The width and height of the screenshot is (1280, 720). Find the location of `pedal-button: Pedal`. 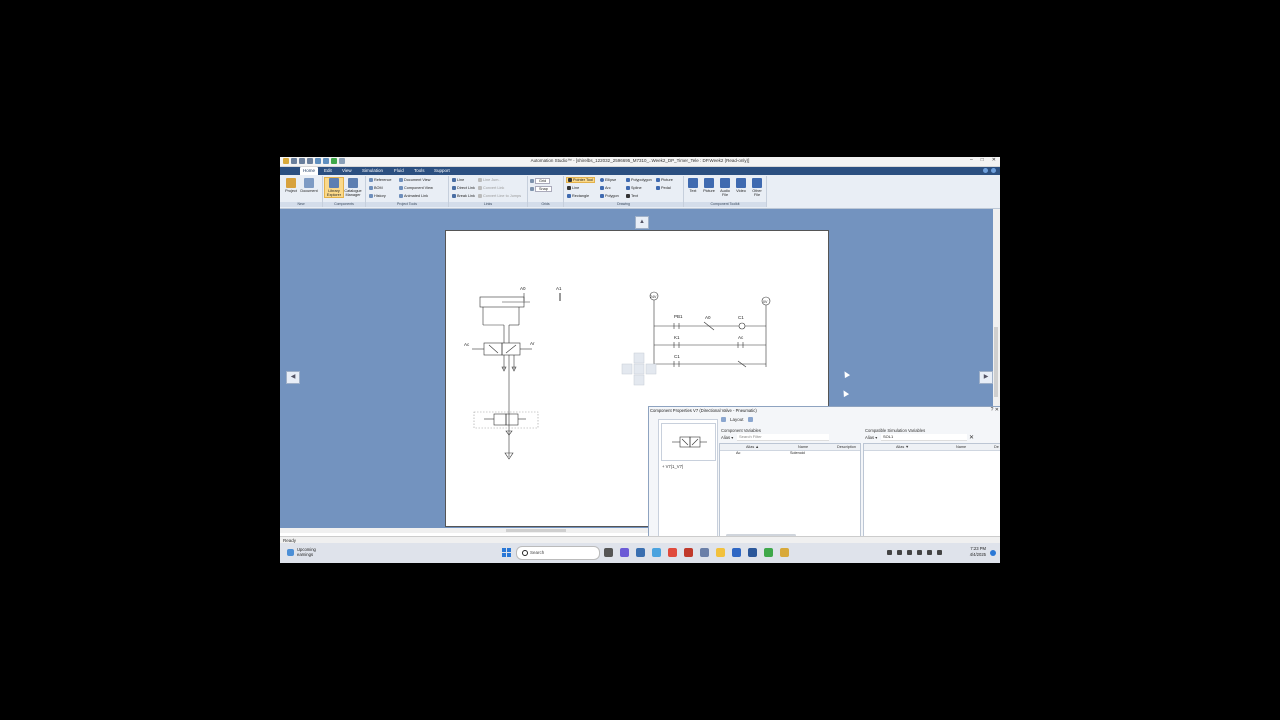

pedal-button: Pedal is located at coordinates (663, 188).